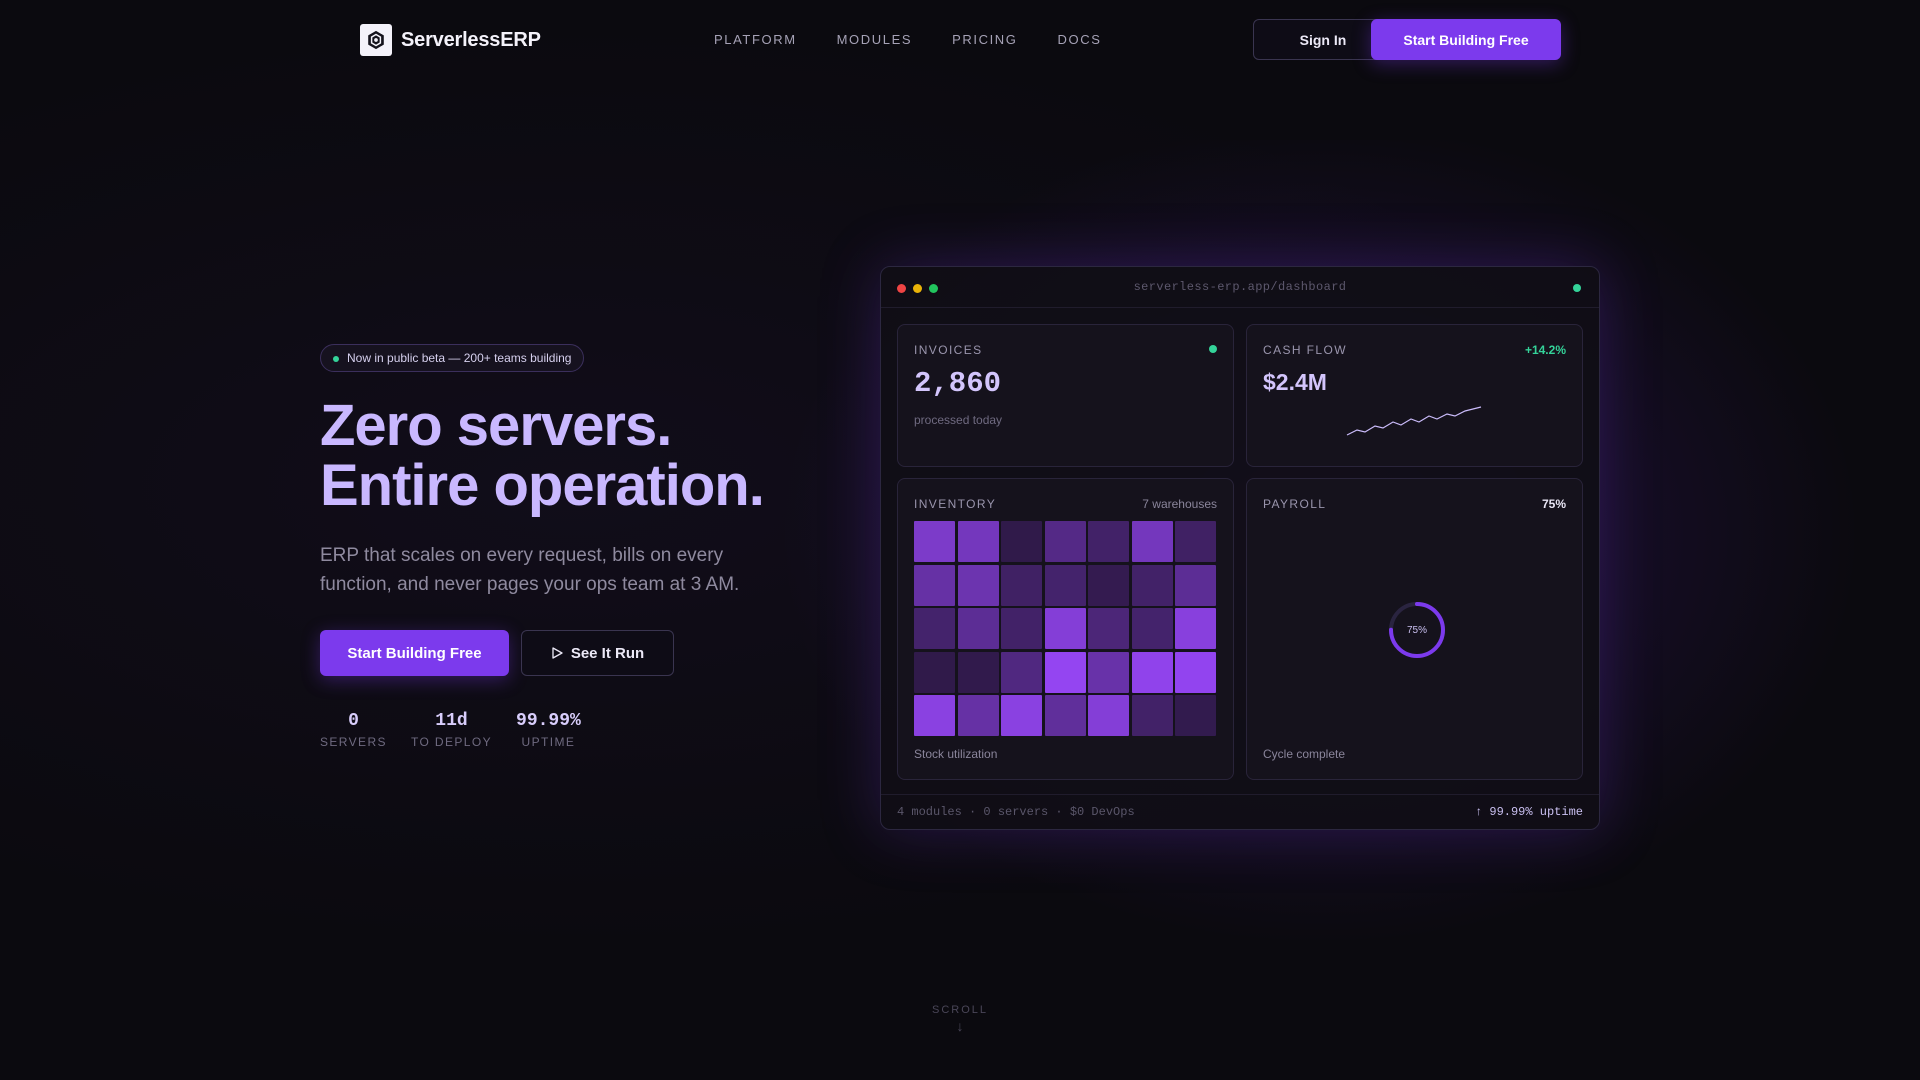 The width and height of the screenshot is (1920, 1080). I want to click on nav-link-modules: MODULES, so click(875, 39).